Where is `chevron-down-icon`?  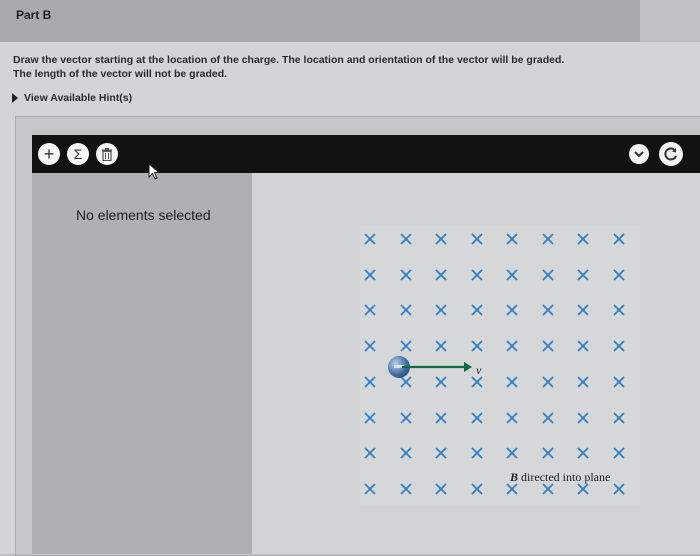
chevron-down-icon is located at coordinates (639, 153).